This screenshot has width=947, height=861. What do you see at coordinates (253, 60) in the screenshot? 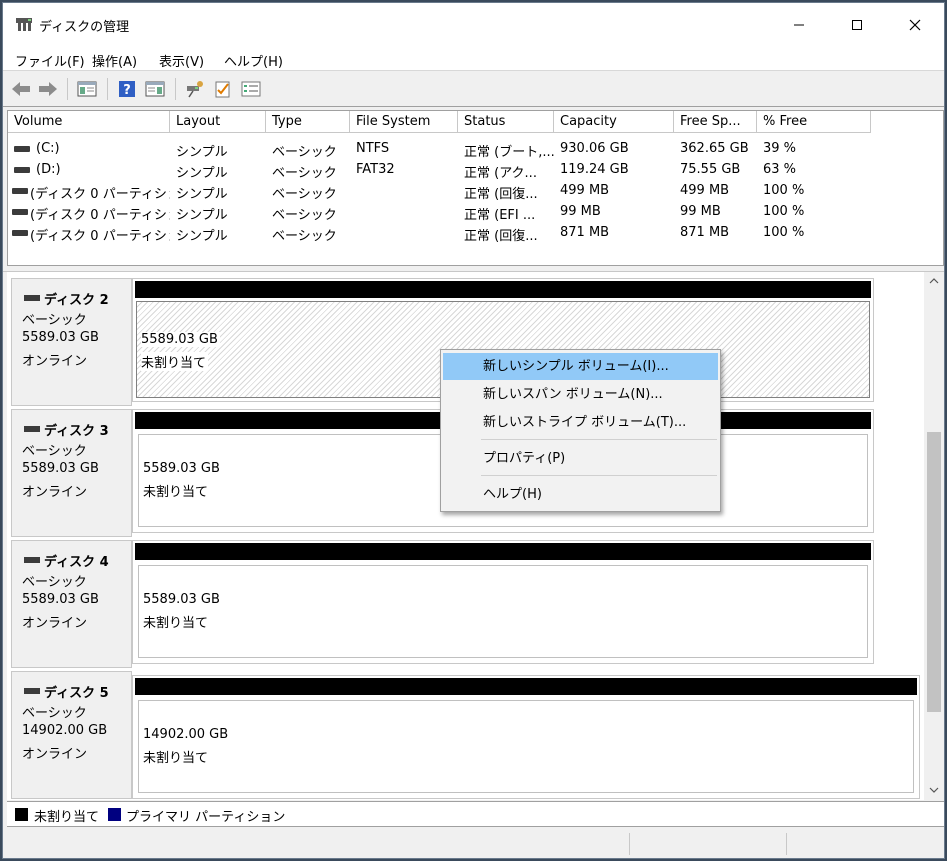
I see `menu-help: ヘルプ(H)` at bounding box center [253, 60].